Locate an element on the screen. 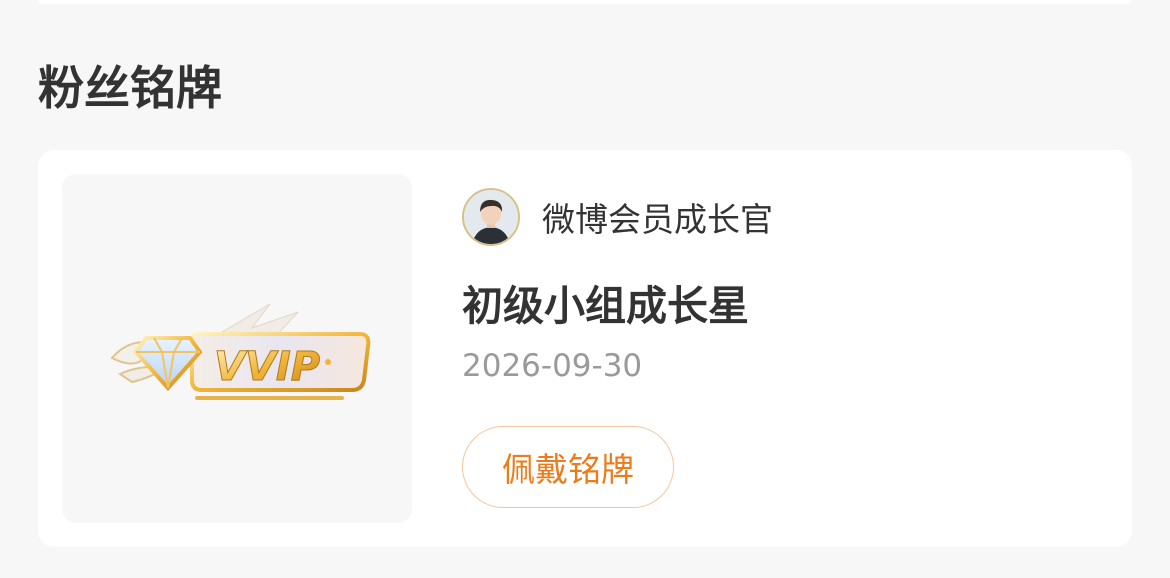  person-avatar-icon is located at coordinates (491, 217).